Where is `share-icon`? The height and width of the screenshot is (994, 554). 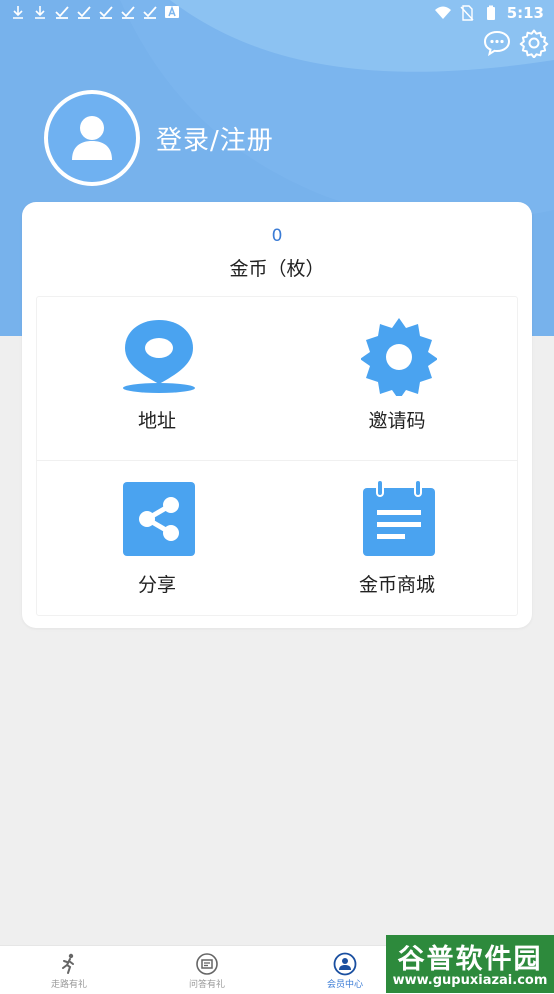
share-icon is located at coordinates (159, 519).